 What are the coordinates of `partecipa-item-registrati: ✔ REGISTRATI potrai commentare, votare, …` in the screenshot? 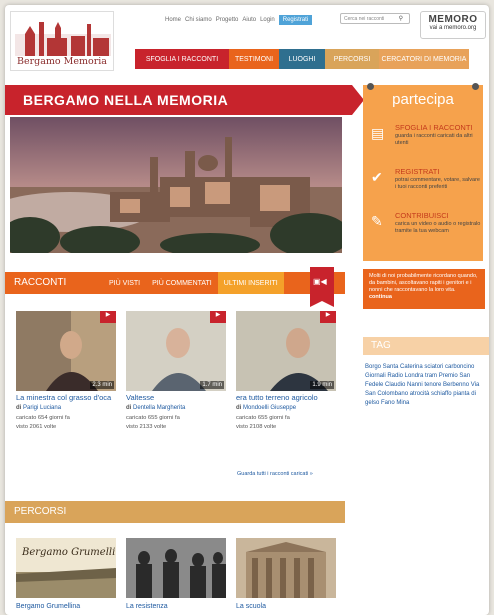 It's located at (425, 186).